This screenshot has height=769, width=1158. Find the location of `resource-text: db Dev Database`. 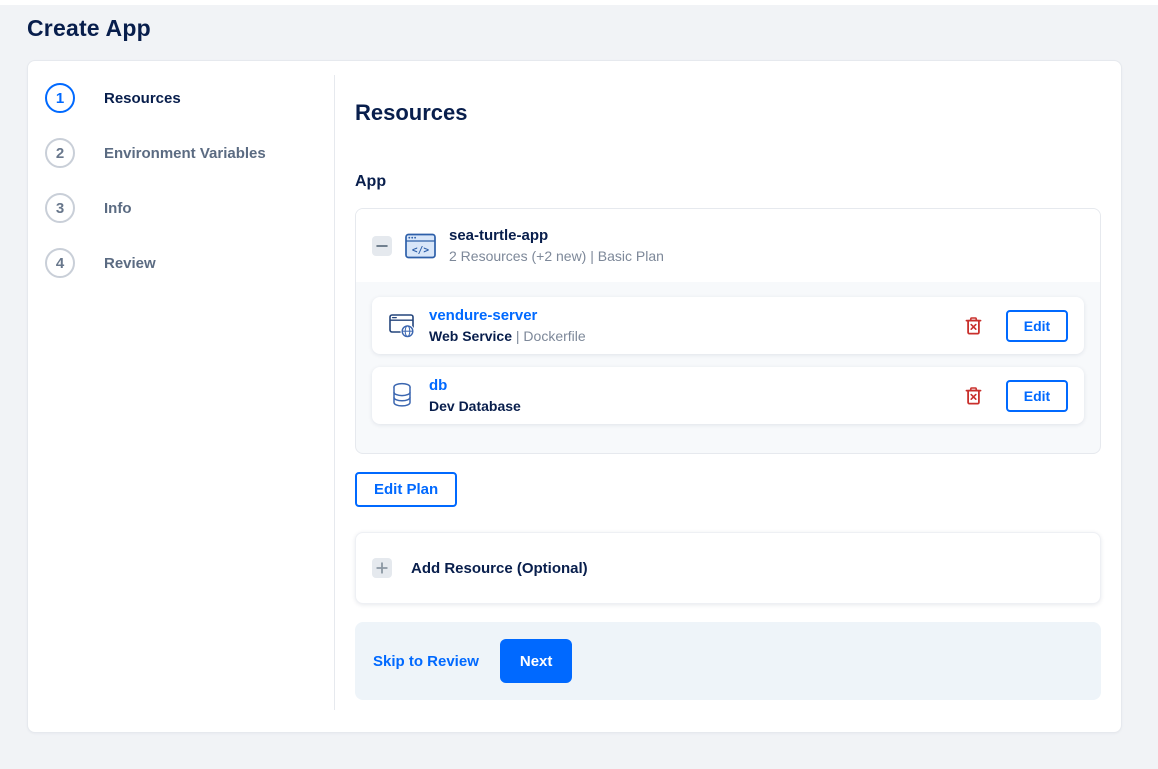

resource-text: db Dev Database is located at coordinates (475, 396).